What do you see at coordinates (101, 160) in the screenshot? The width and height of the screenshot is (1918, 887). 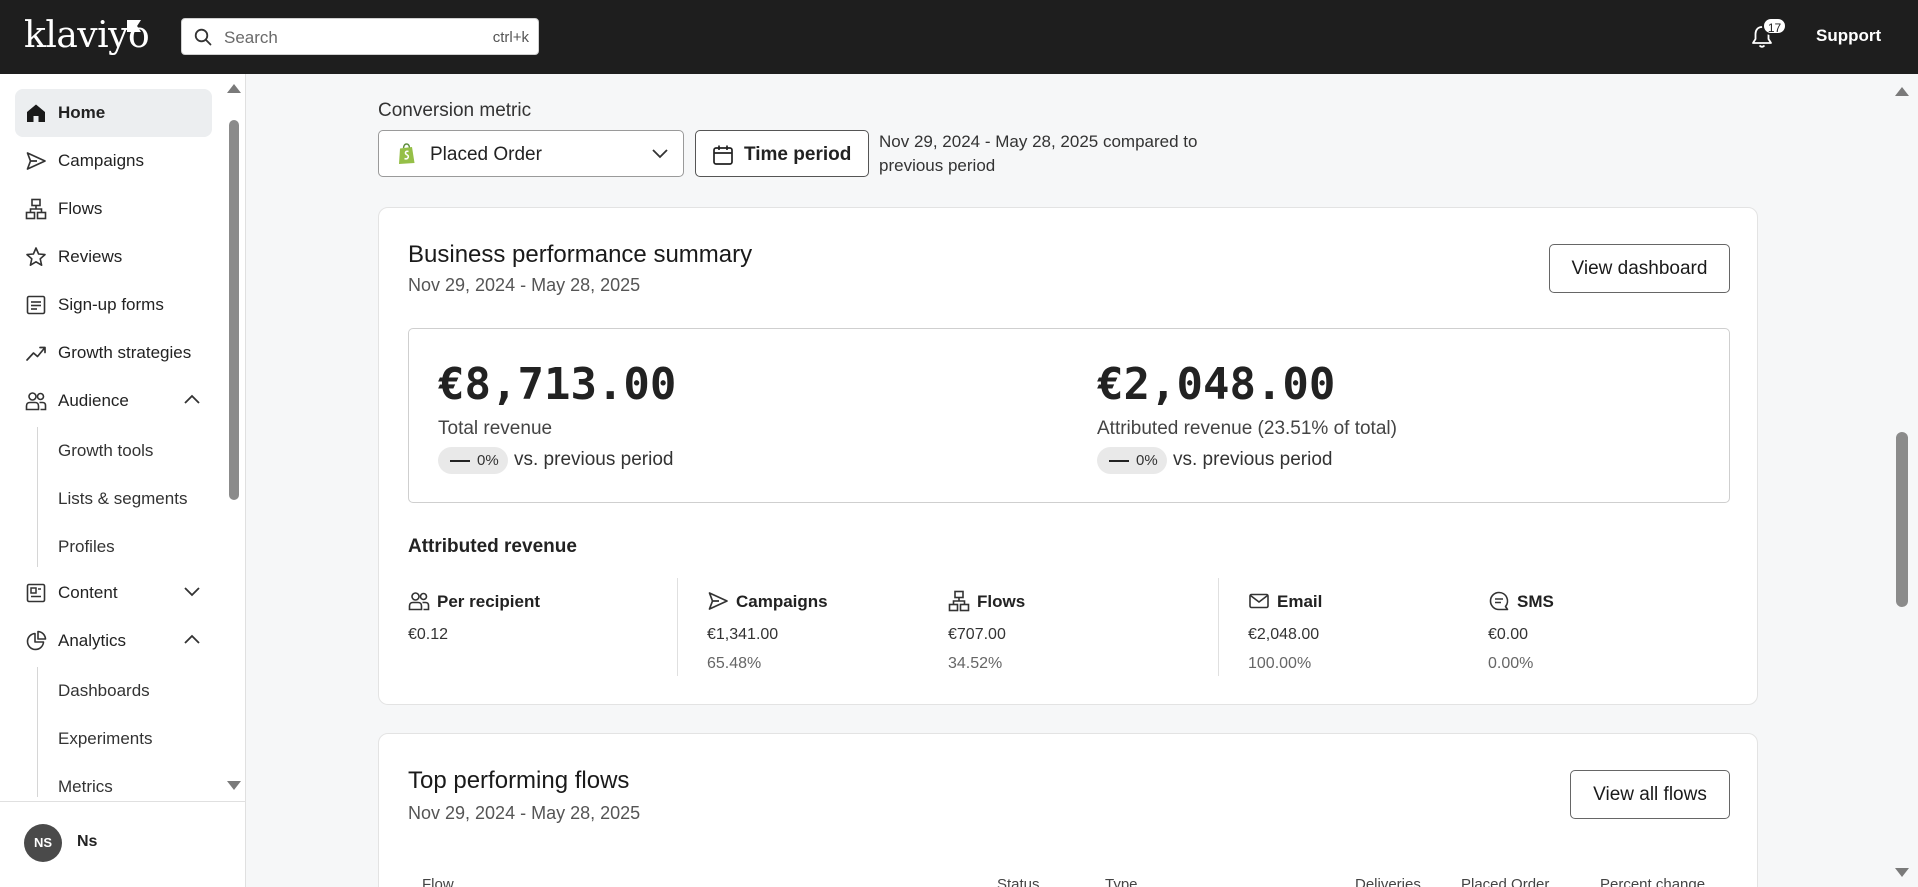 I see `sidebar-item-label: Campaigns` at bounding box center [101, 160].